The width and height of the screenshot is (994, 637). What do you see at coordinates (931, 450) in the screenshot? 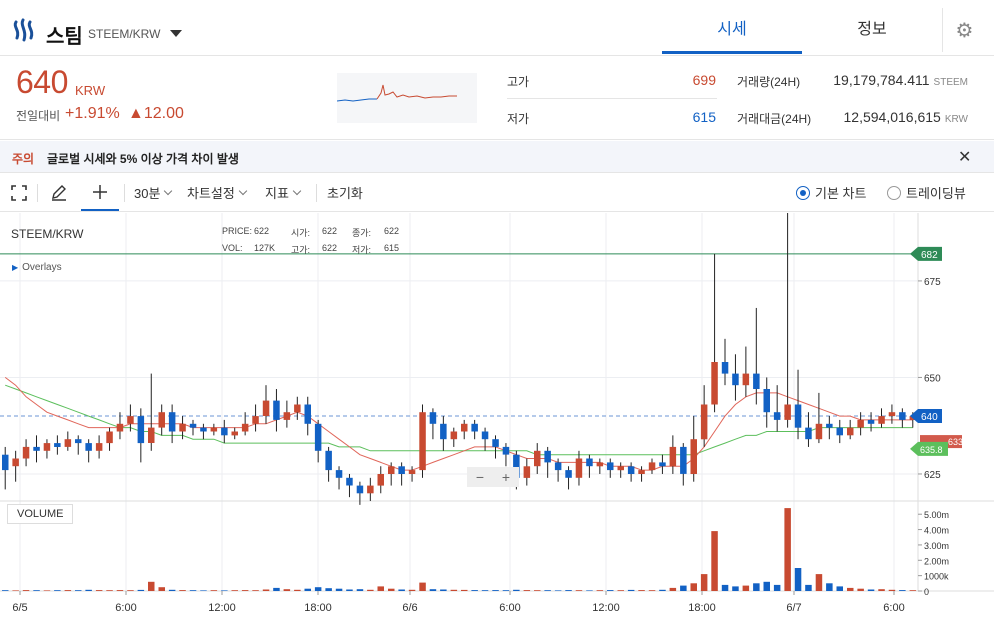
I see `green-ma-tag-text: 635.8` at bounding box center [931, 450].